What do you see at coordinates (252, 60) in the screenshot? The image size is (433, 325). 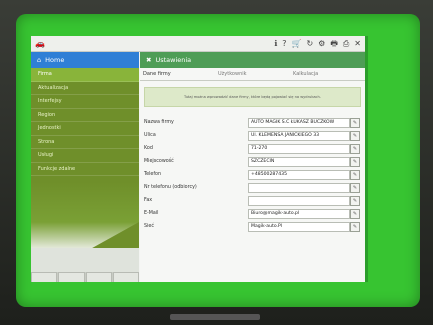 I see `panel-header: ✖ Ustawienia` at bounding box center [252, 60].